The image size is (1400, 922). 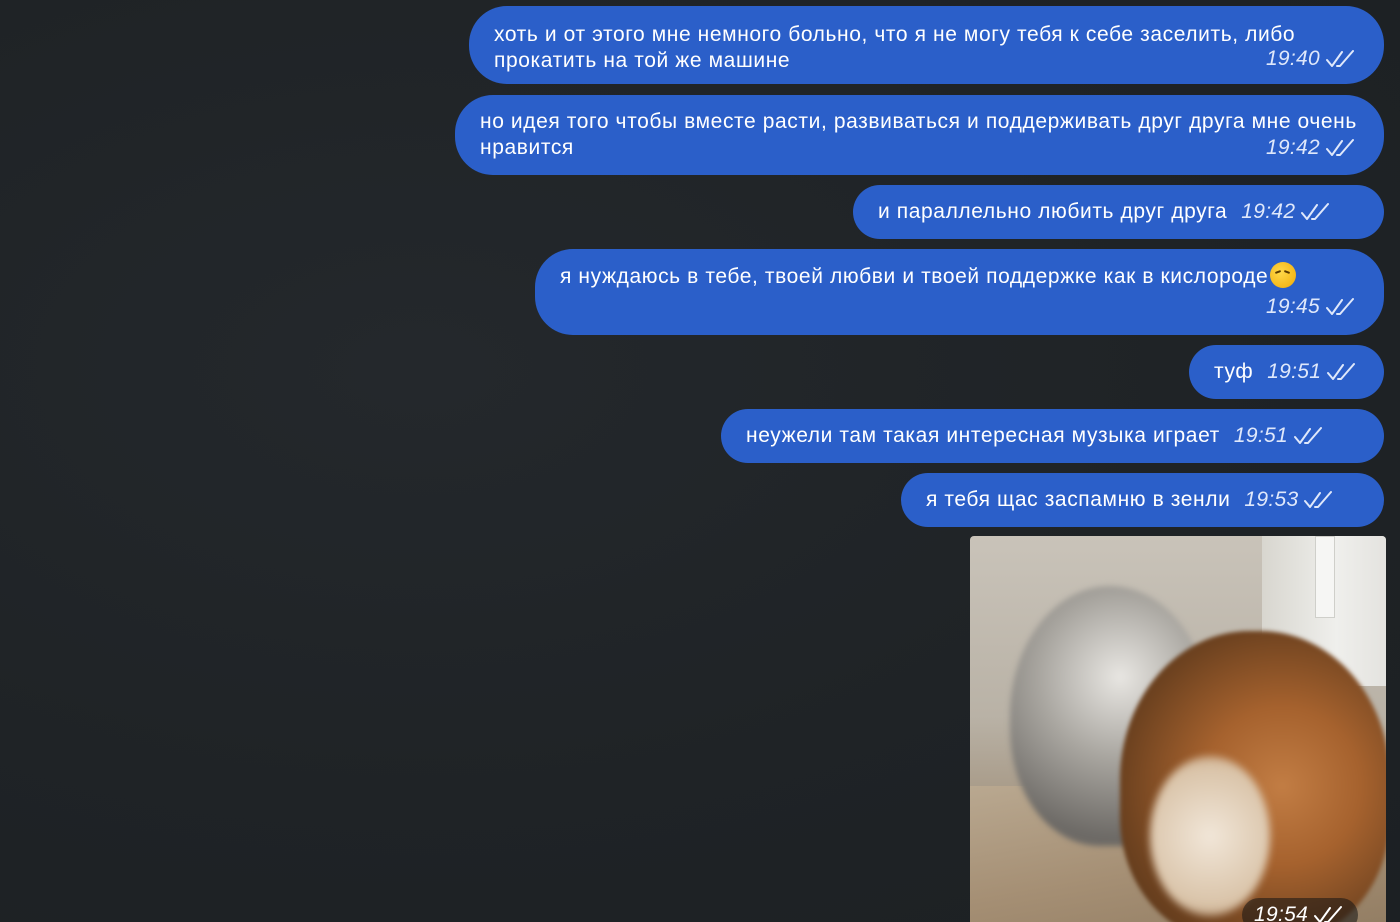 I want to click on media-meta: 19:54, so click(x=1300, y=910).